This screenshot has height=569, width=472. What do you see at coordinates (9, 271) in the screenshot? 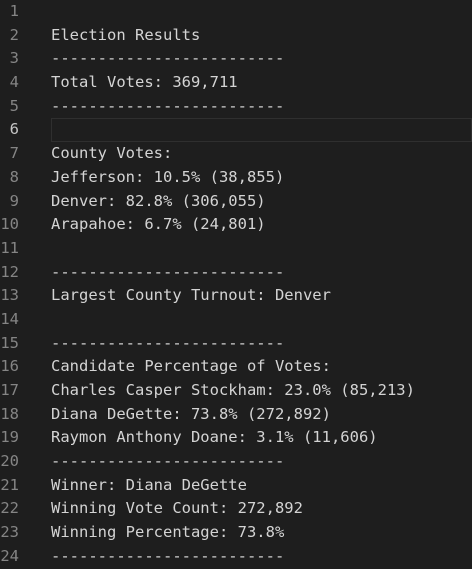
I see `line-number: 12` at bounding box center [9, 271].